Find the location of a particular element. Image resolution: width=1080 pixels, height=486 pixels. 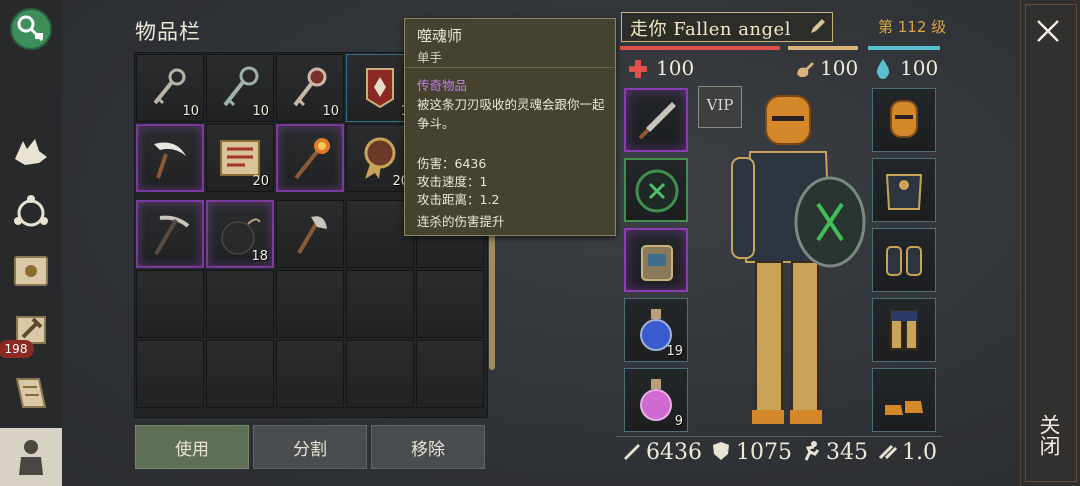

swing-icon is located at coordinates (888, 452).